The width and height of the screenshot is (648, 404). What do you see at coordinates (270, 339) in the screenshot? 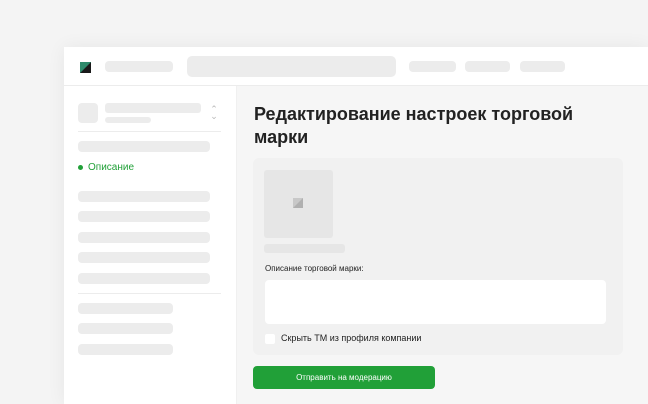
I see `hide-tm-checkbox` at bounding box center [270, 339].